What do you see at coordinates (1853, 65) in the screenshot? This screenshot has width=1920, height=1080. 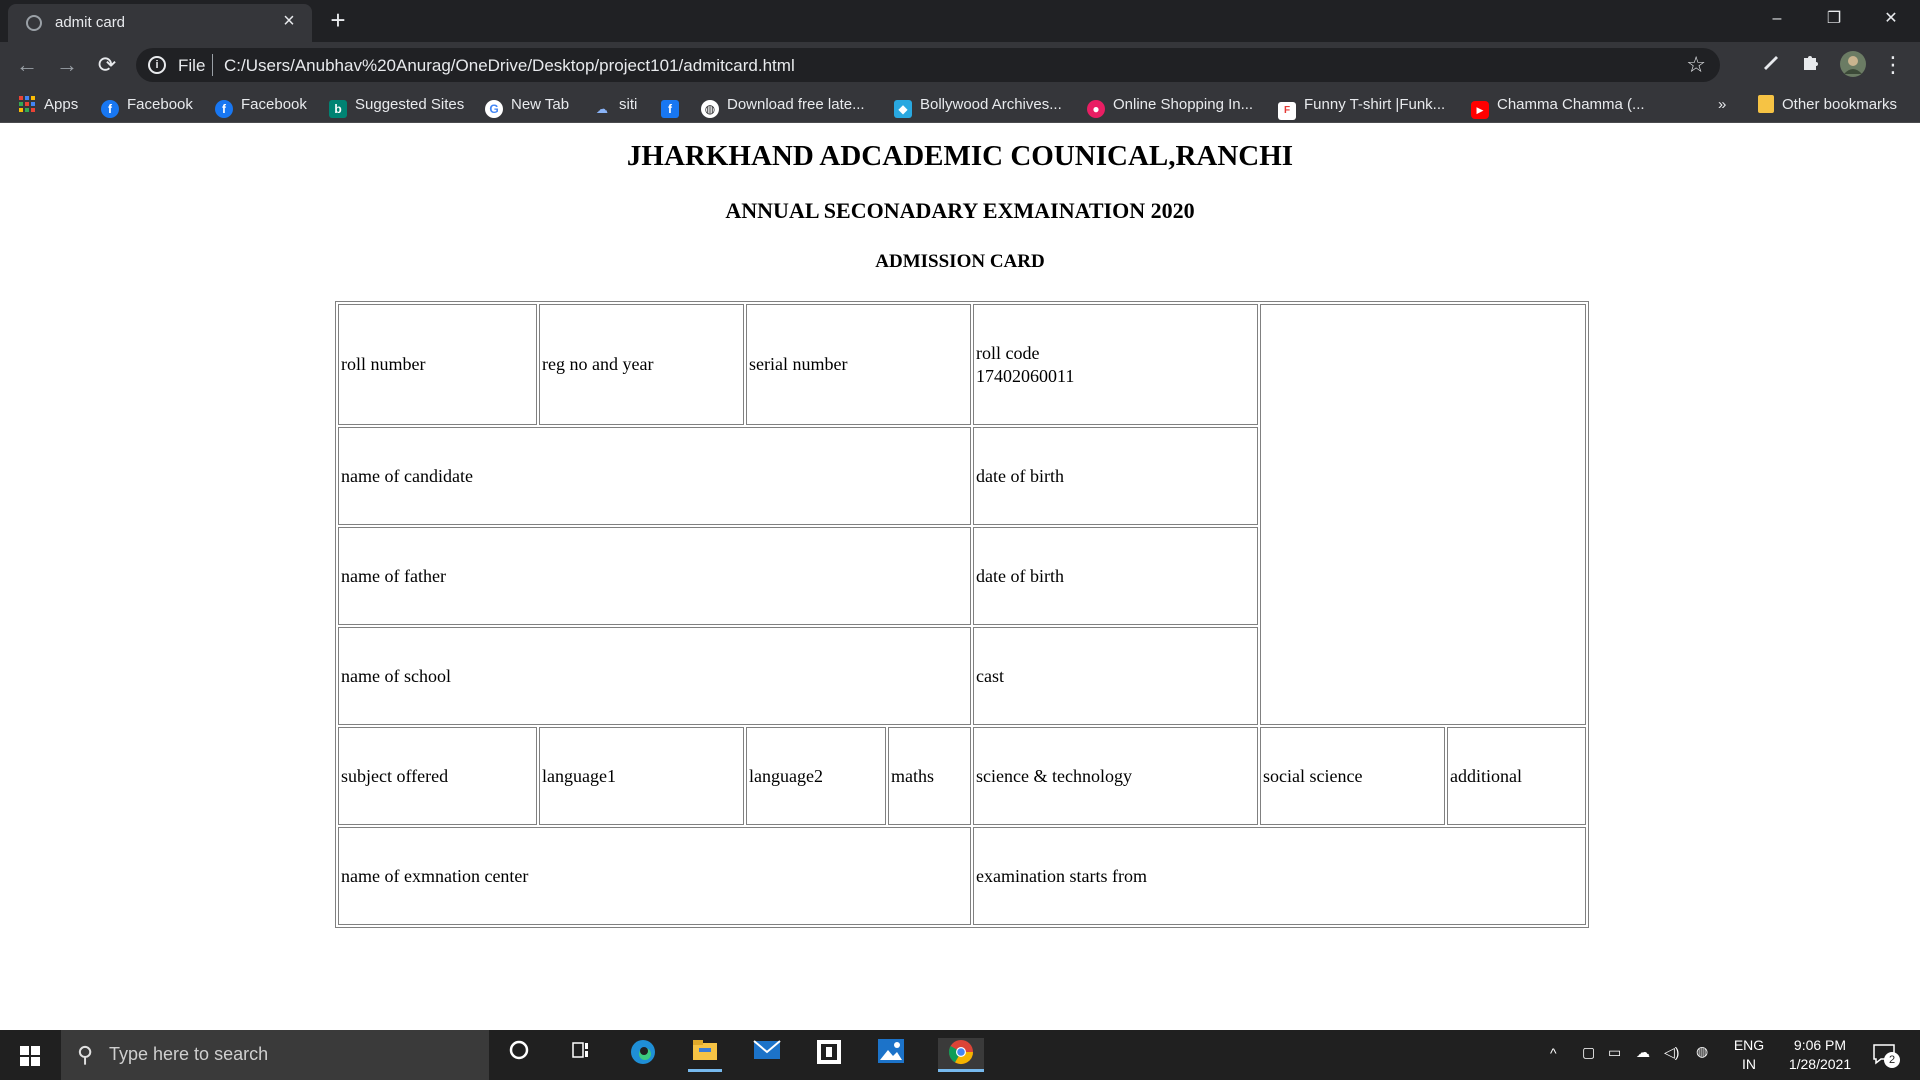 I see `profile-avatar-icon` at bounding box center [1853, 65].